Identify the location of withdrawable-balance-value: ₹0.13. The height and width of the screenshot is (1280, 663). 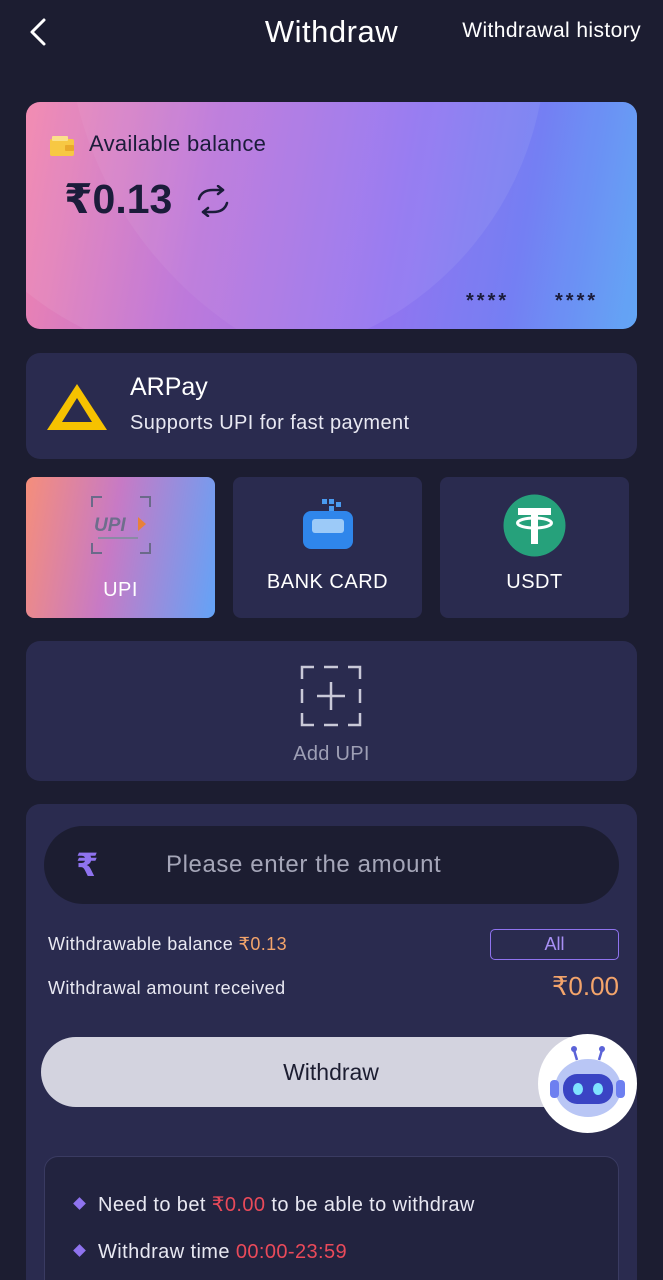
(263, 944).